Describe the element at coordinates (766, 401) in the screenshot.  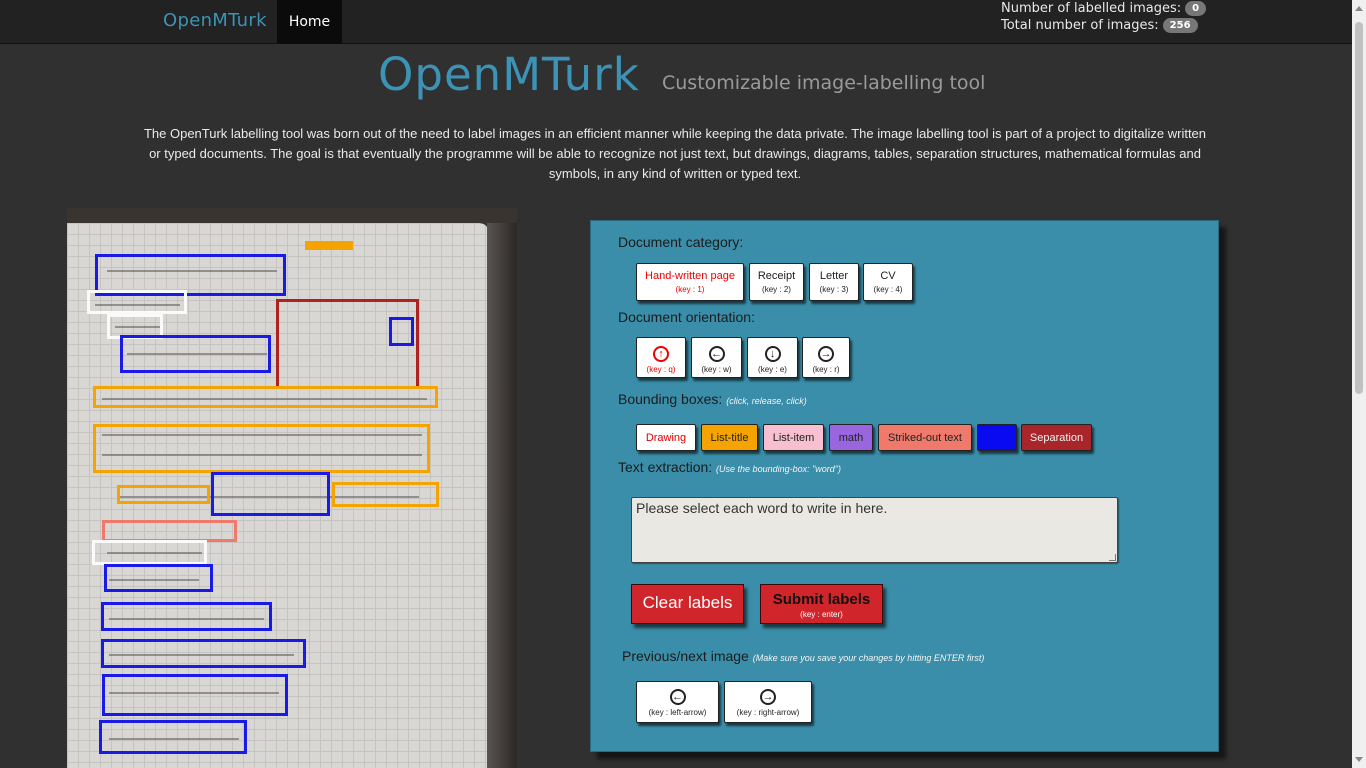
I see `bbox-hint: (click, release, click)` at that location.